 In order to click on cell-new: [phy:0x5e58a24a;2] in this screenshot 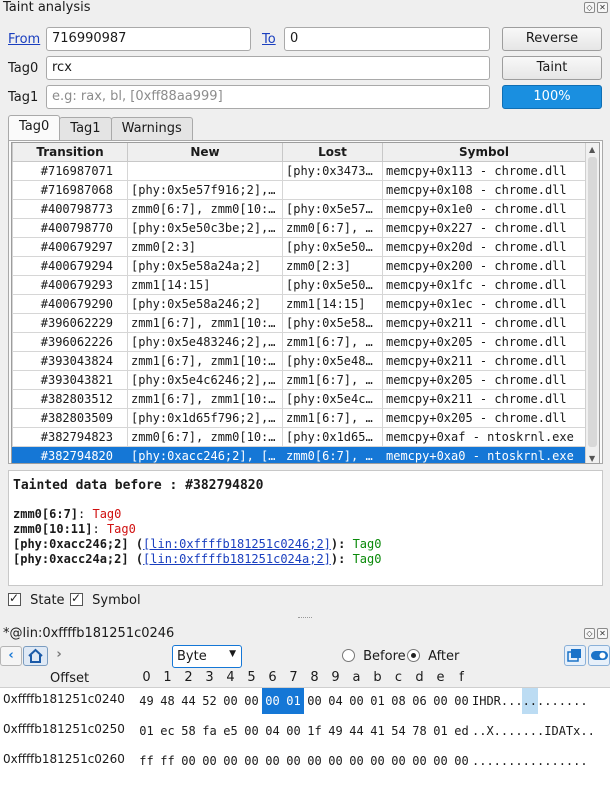, I will do `click(205, 265)`.